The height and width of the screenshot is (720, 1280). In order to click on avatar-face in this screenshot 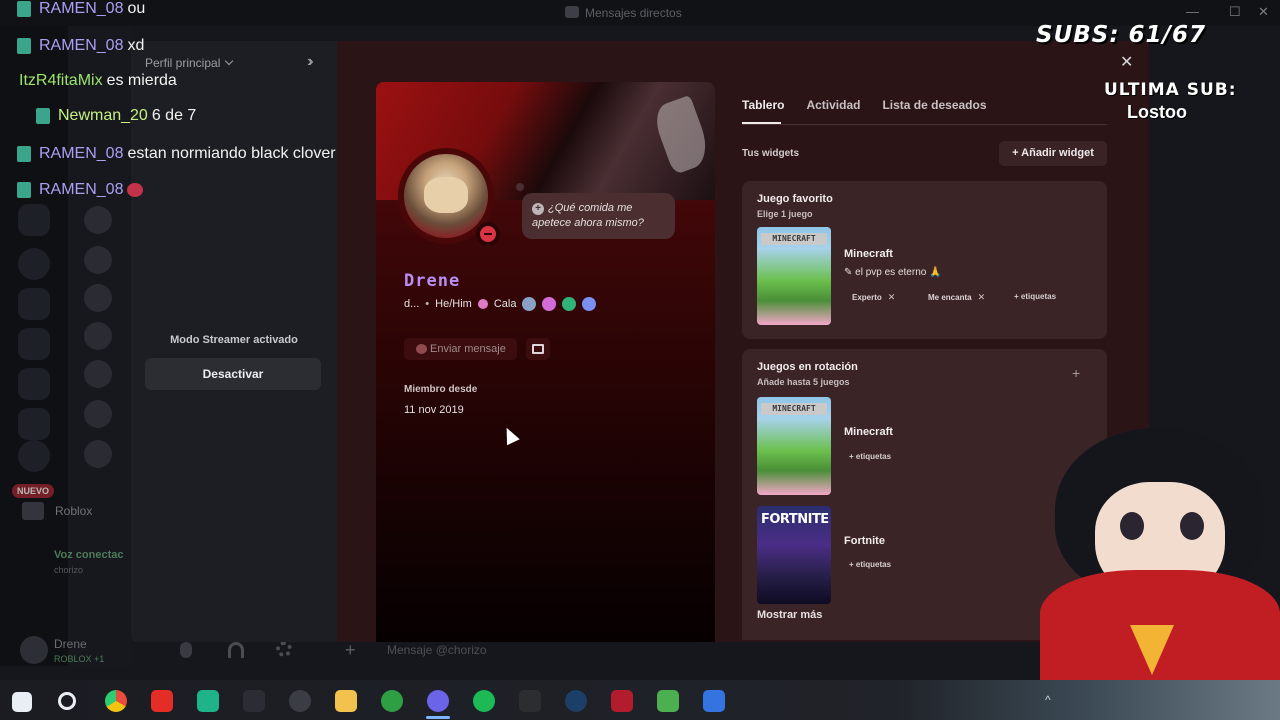, I will do `click(446, 195)`.